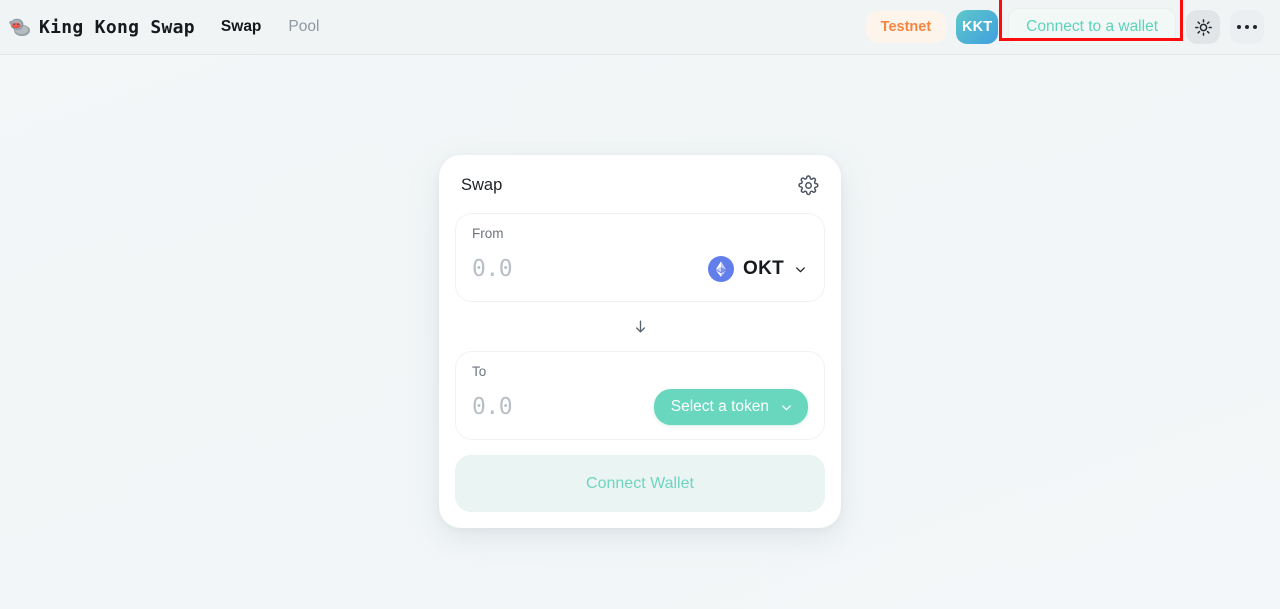 The height and width of the screenshot is (609, 1280). Describe the element at coordinates (303, 27) in the screenshot. I see `nav-item-pool: Pool` at that location.